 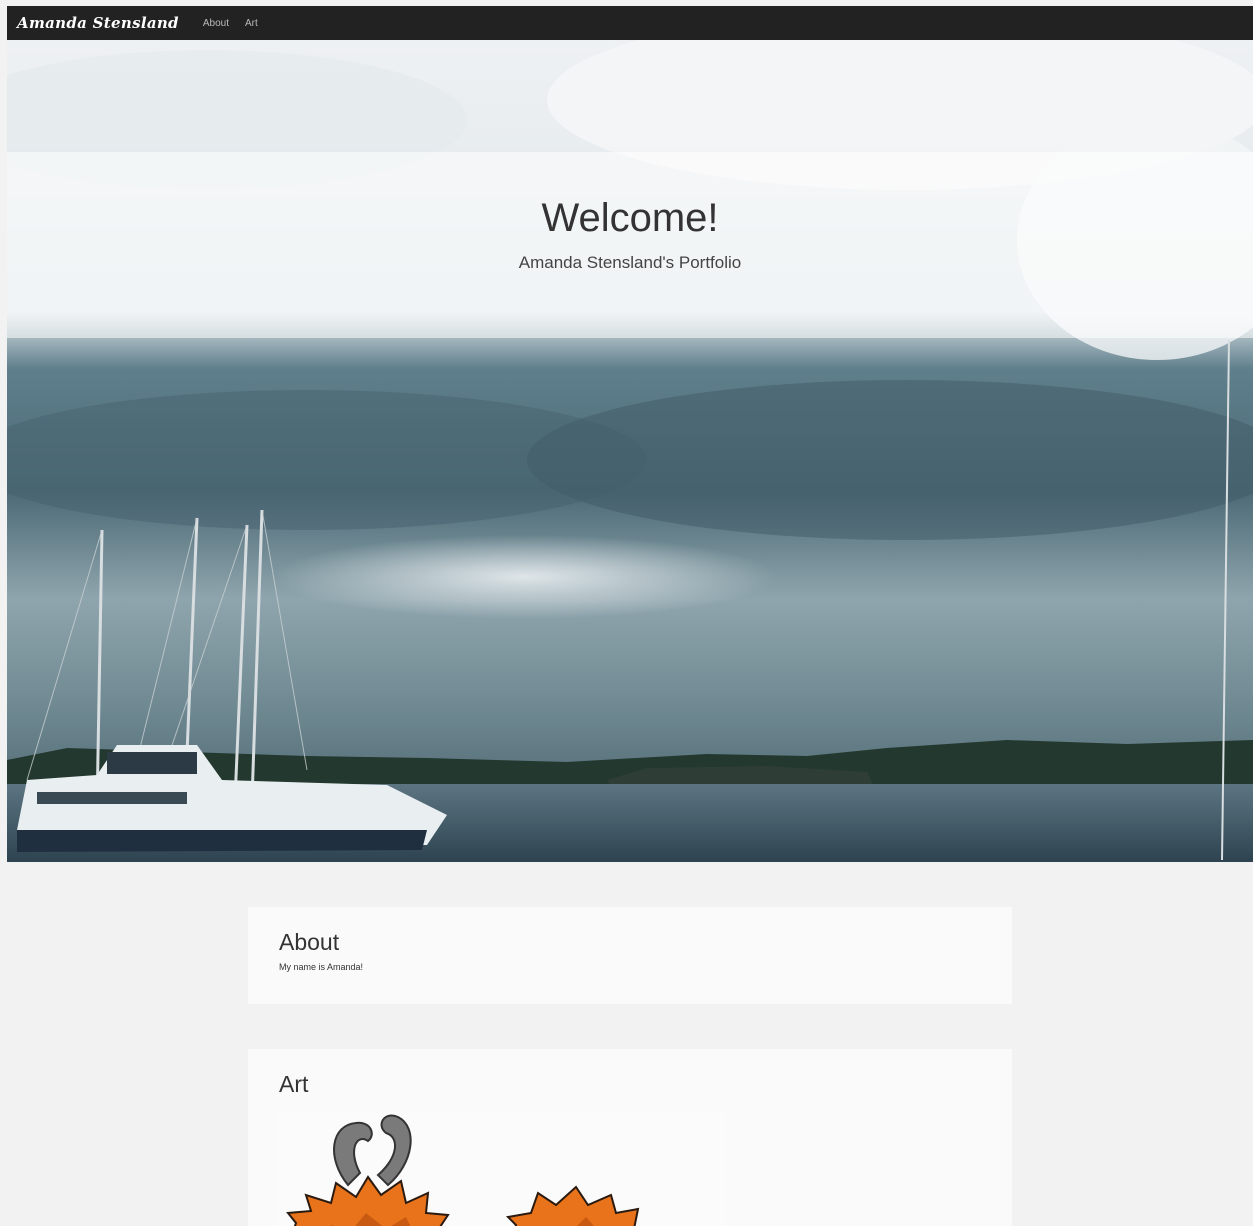 What do you see at coordinates (630, 218) in the screenshot?
I see `hero-title: Welcome!` at bounding box center [630, 218].